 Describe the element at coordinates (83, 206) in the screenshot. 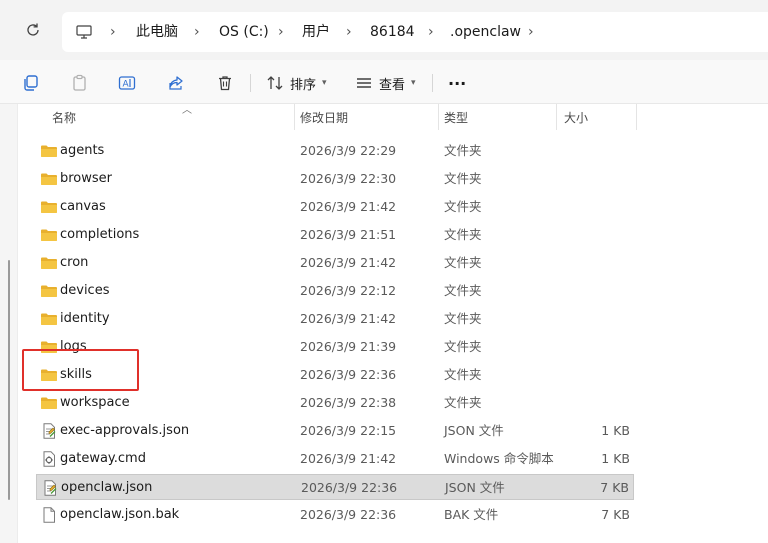

I see `file-name: canvas` at that location.